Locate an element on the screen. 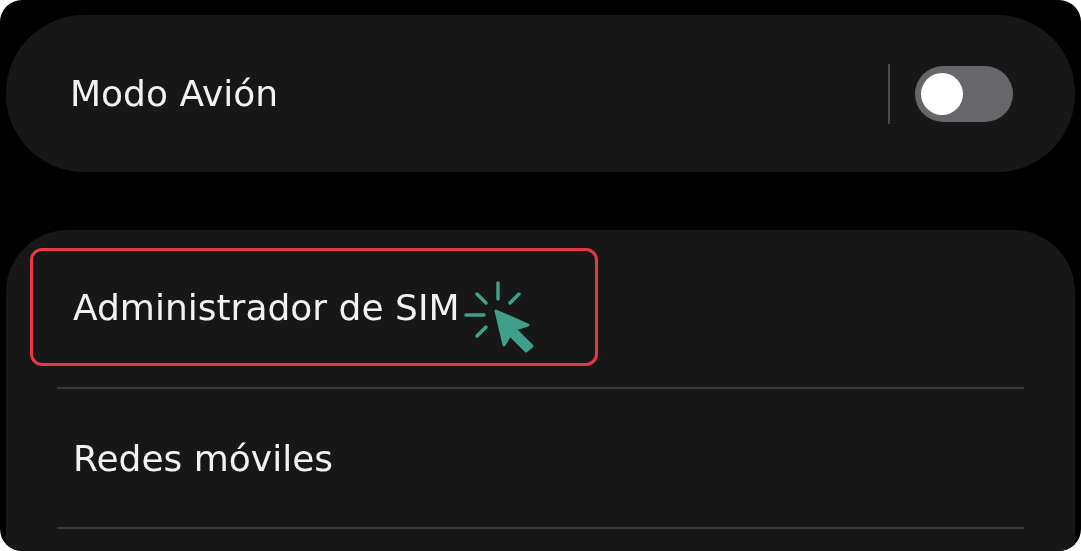 This screenshot has height=551, width=1081. menu-item: Redes móviles is located at coordinates (314, 458).